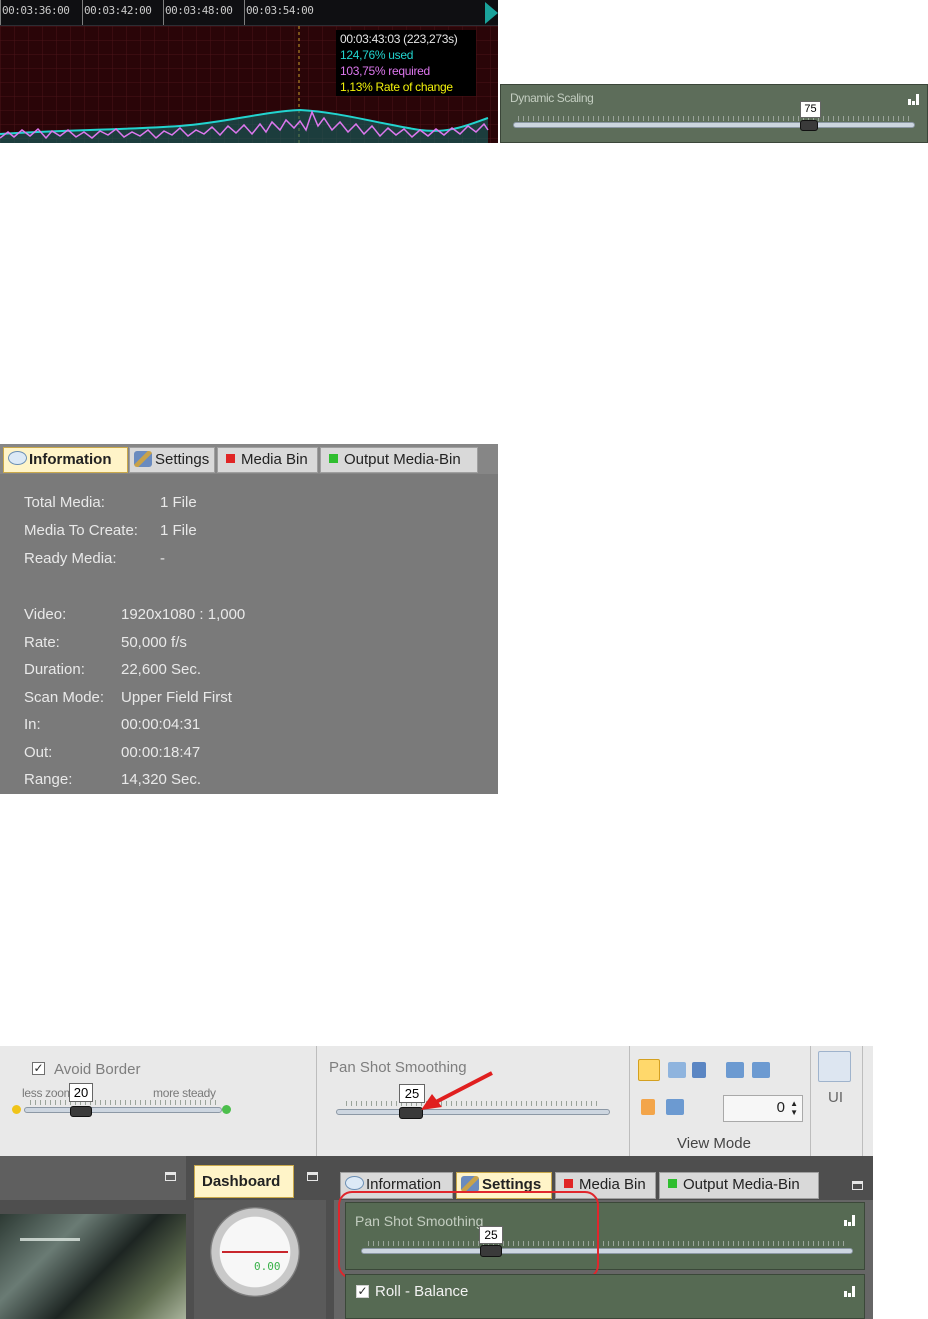 This screenshot has width=928, height=1319. Describe the element at coordinates (649, 1070) in the screenshot. I see `view-mode-monitor-icon` at that location.